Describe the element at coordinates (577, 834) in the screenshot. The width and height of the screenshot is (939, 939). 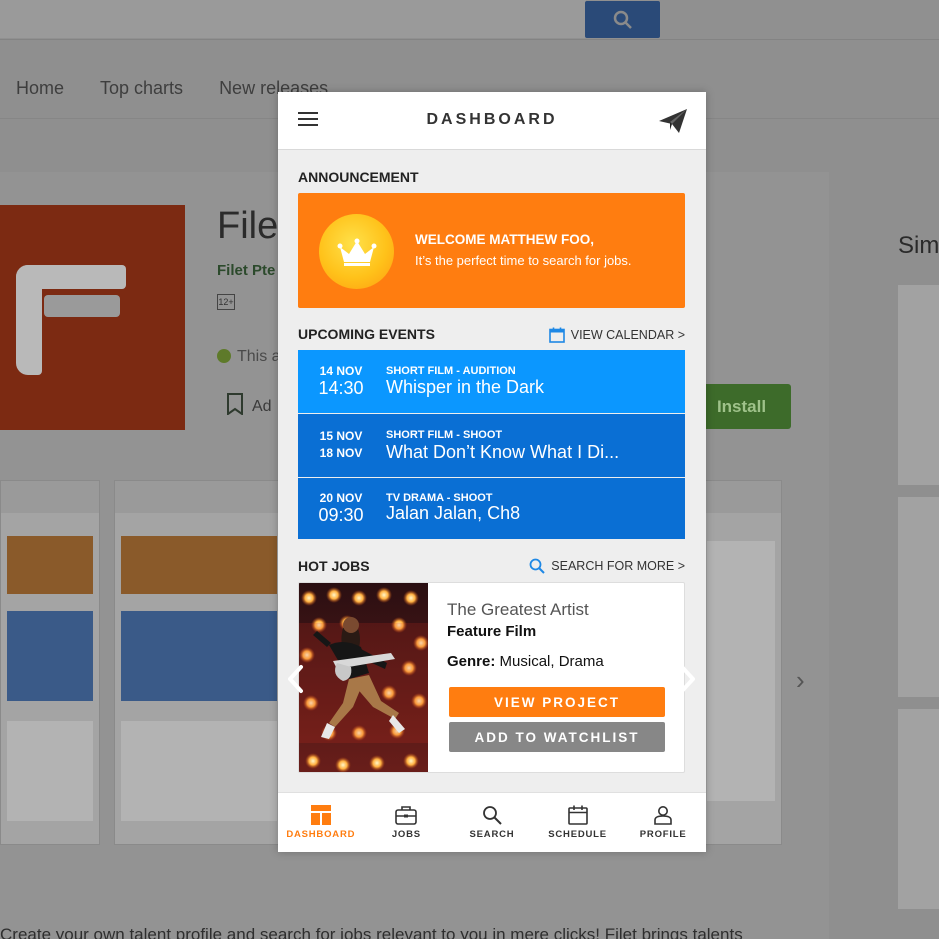
I see `tab-label: SCHEDULE` at that location.